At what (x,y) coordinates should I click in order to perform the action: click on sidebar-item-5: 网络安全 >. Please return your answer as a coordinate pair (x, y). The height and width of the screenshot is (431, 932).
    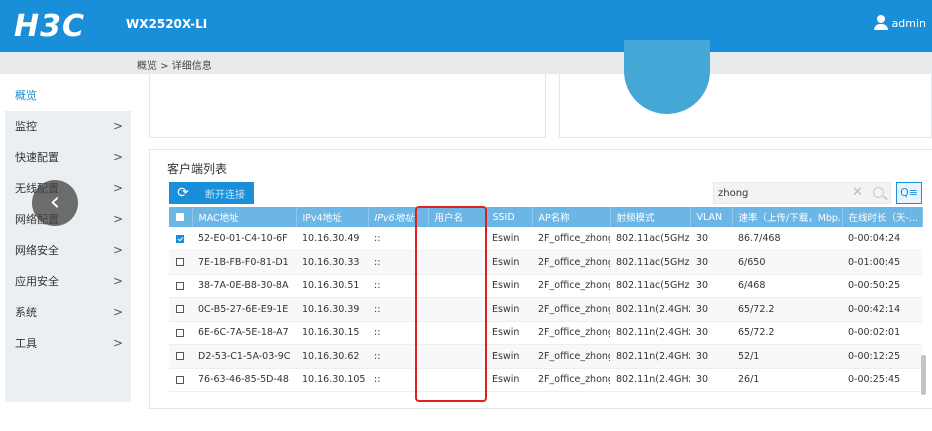
    Looking at the image, I should click on (68, 250).